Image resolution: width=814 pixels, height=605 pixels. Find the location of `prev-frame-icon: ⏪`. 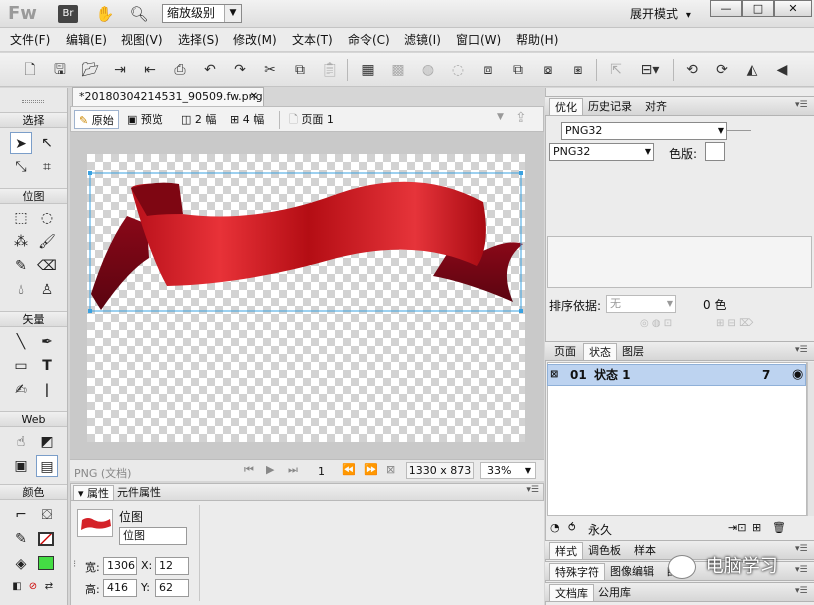

prev-frame-icon: ⏪ is located at coordinates (349, 469).